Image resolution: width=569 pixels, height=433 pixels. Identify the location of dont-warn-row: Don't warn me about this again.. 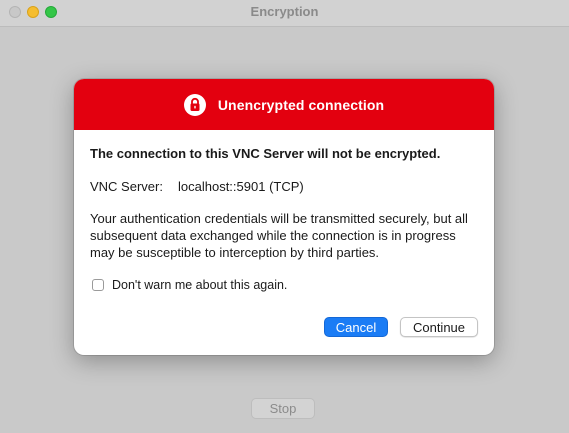
(284, 285).